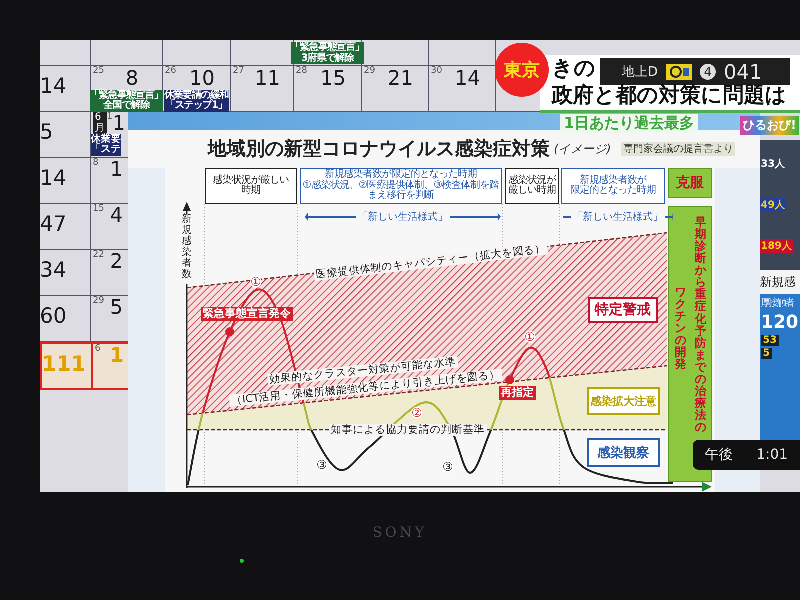  Describe the element at coordinates (333, 78) in the screenshot. I see `case-count: 15` at that location.